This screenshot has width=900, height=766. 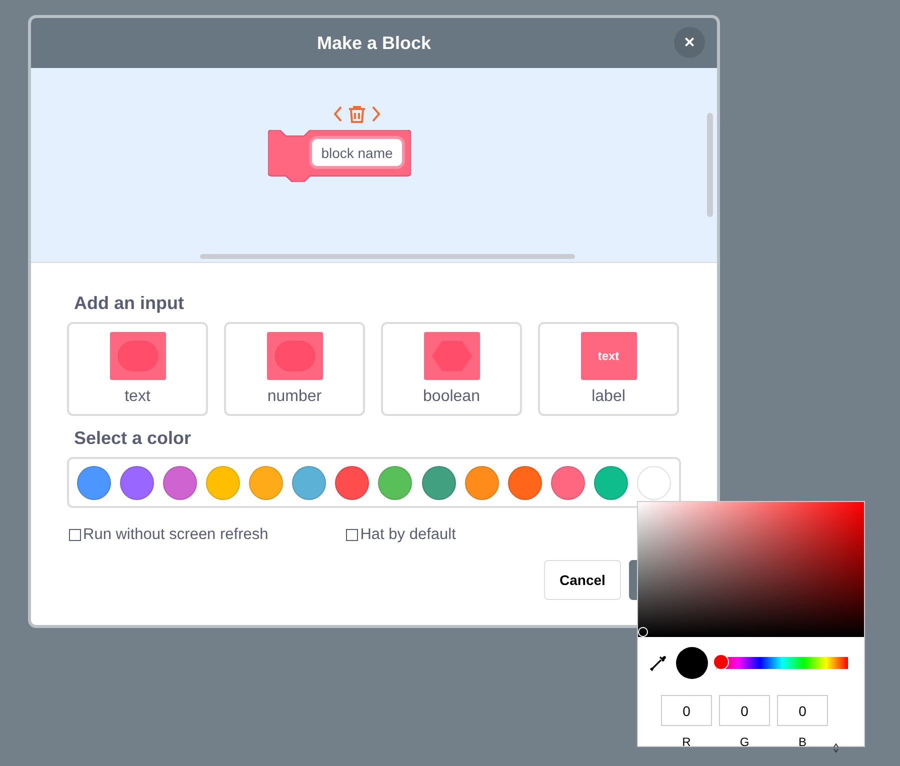 I want to click on saturation-handle, so click(x=643, y=632).